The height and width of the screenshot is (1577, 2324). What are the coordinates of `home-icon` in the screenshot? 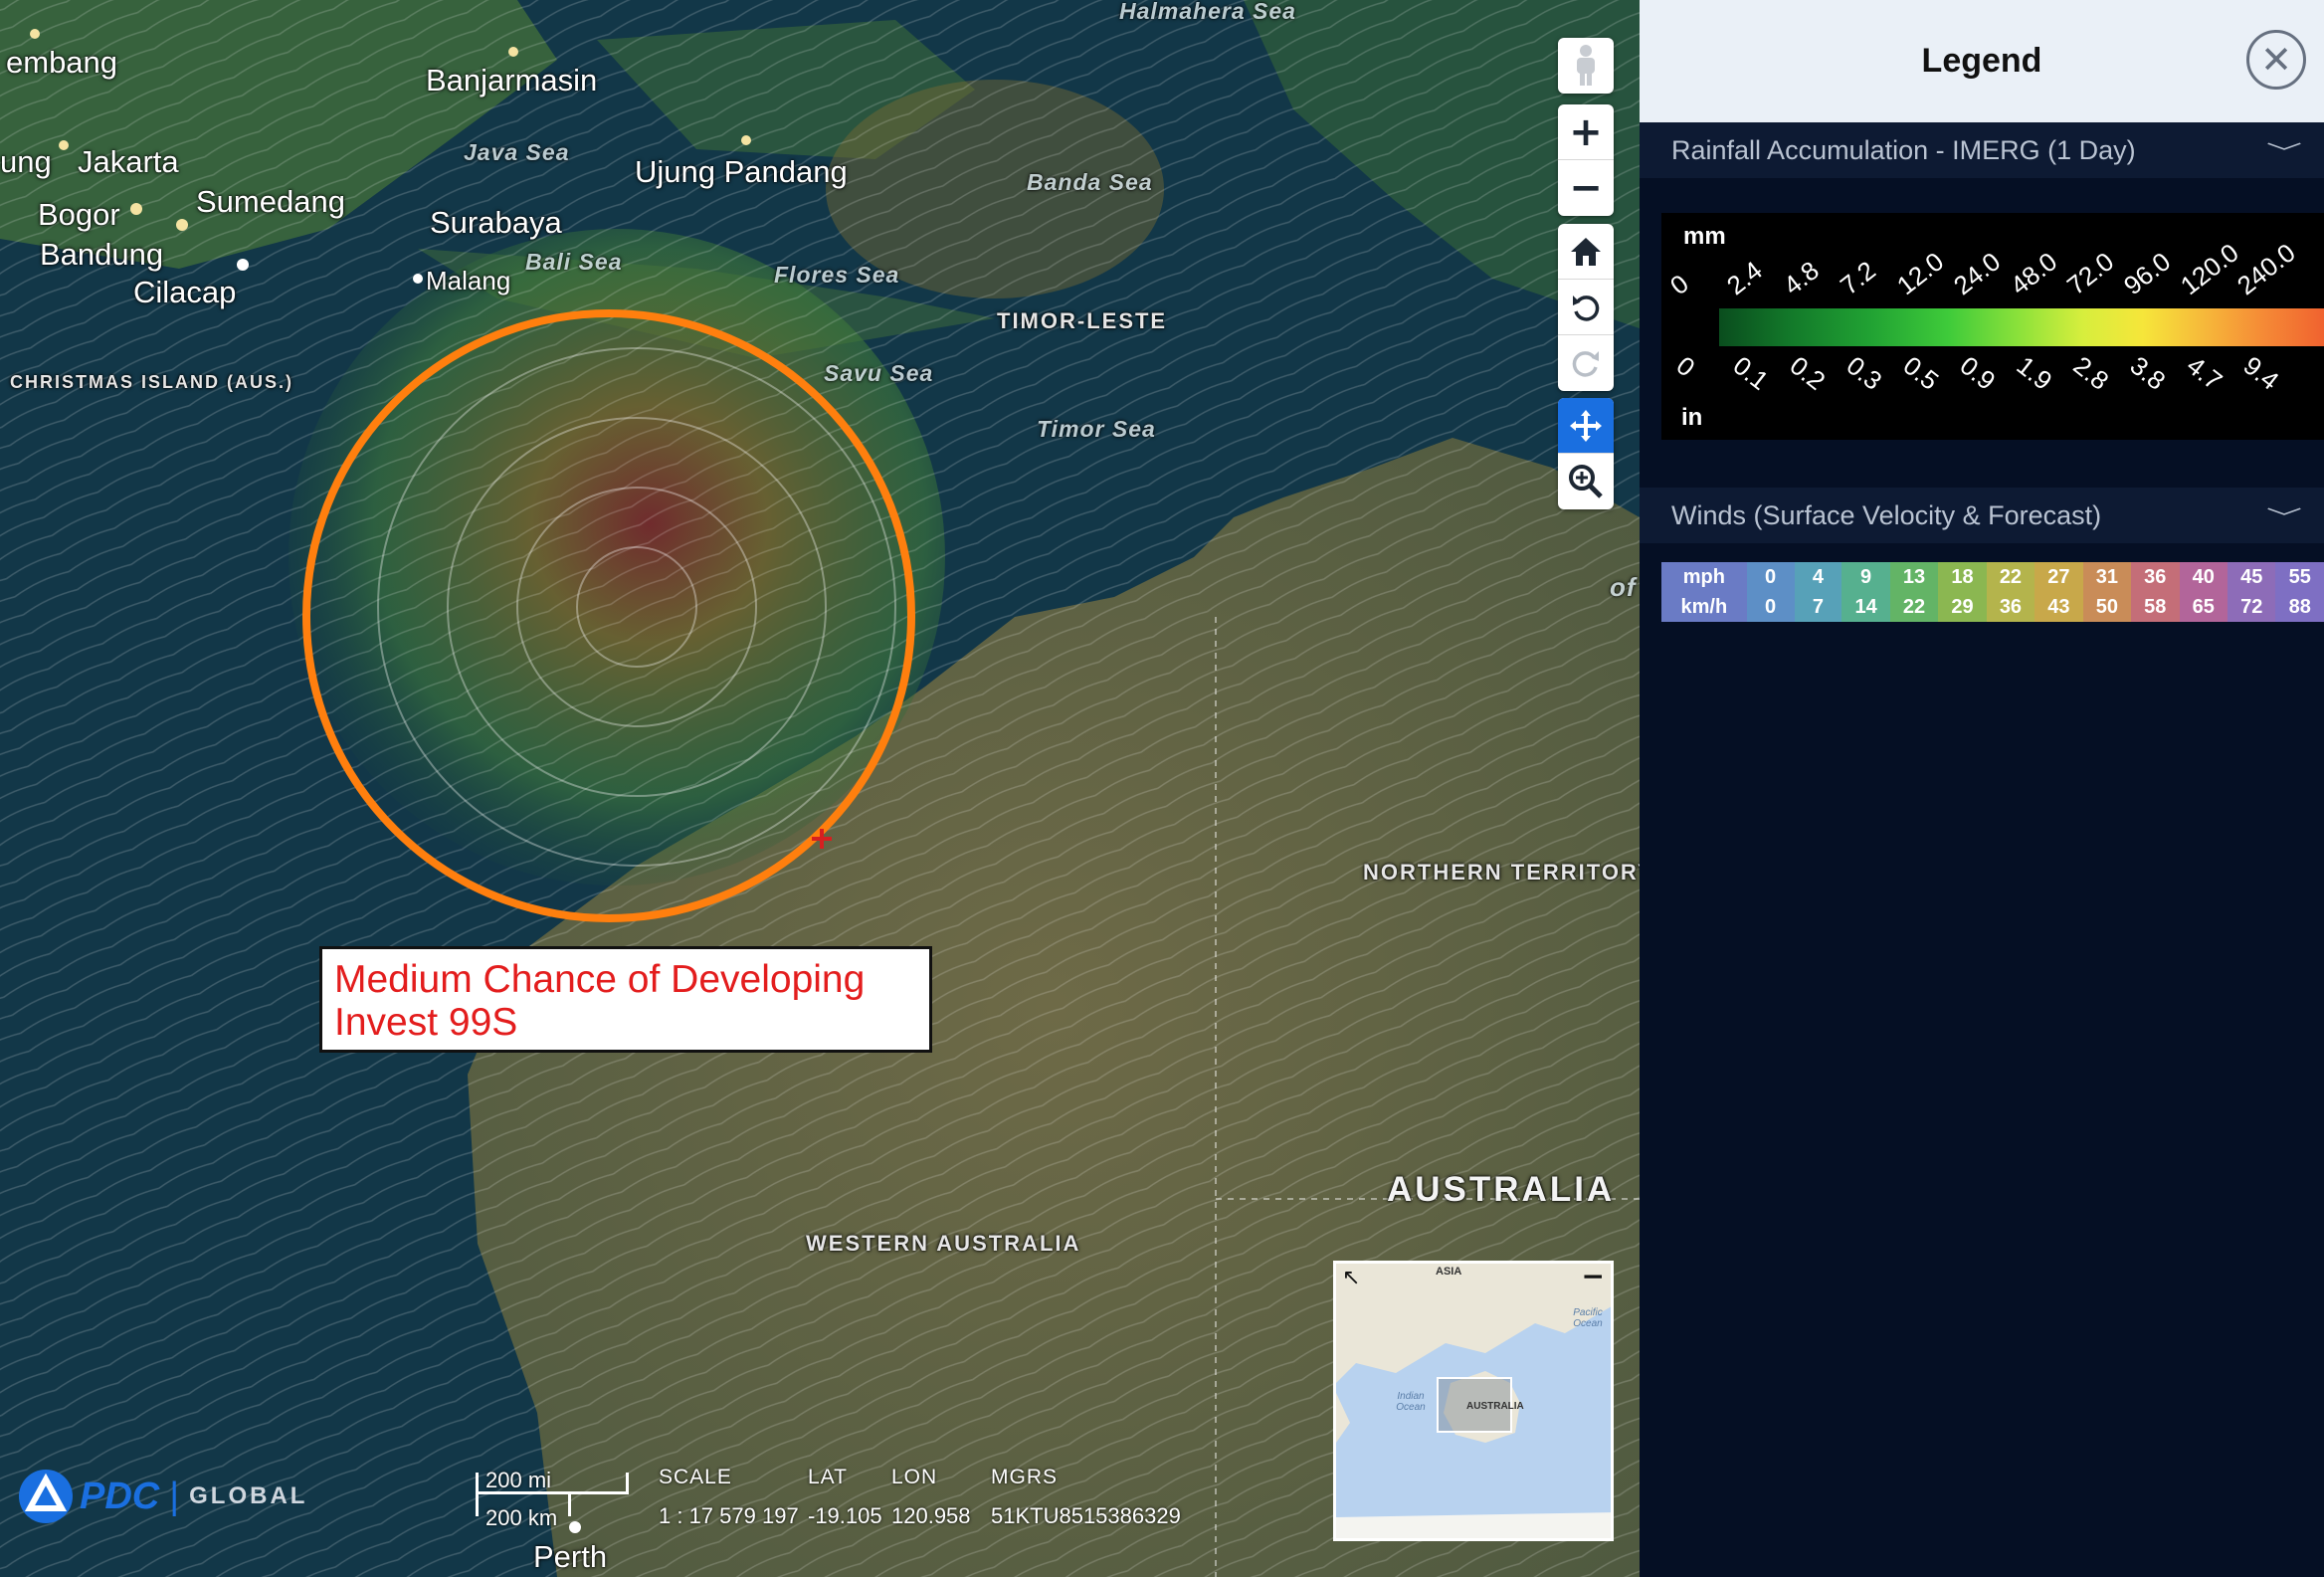 It's located at (1586, 252).